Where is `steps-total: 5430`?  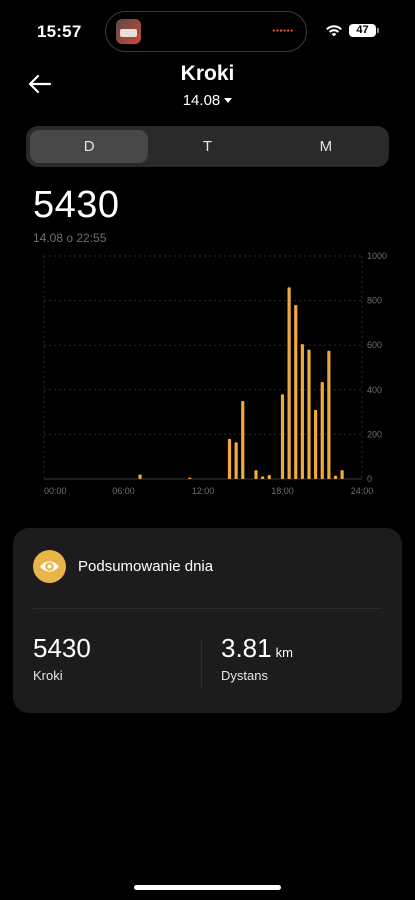 steps-total: 5430 is located at coordinates (76, 205).